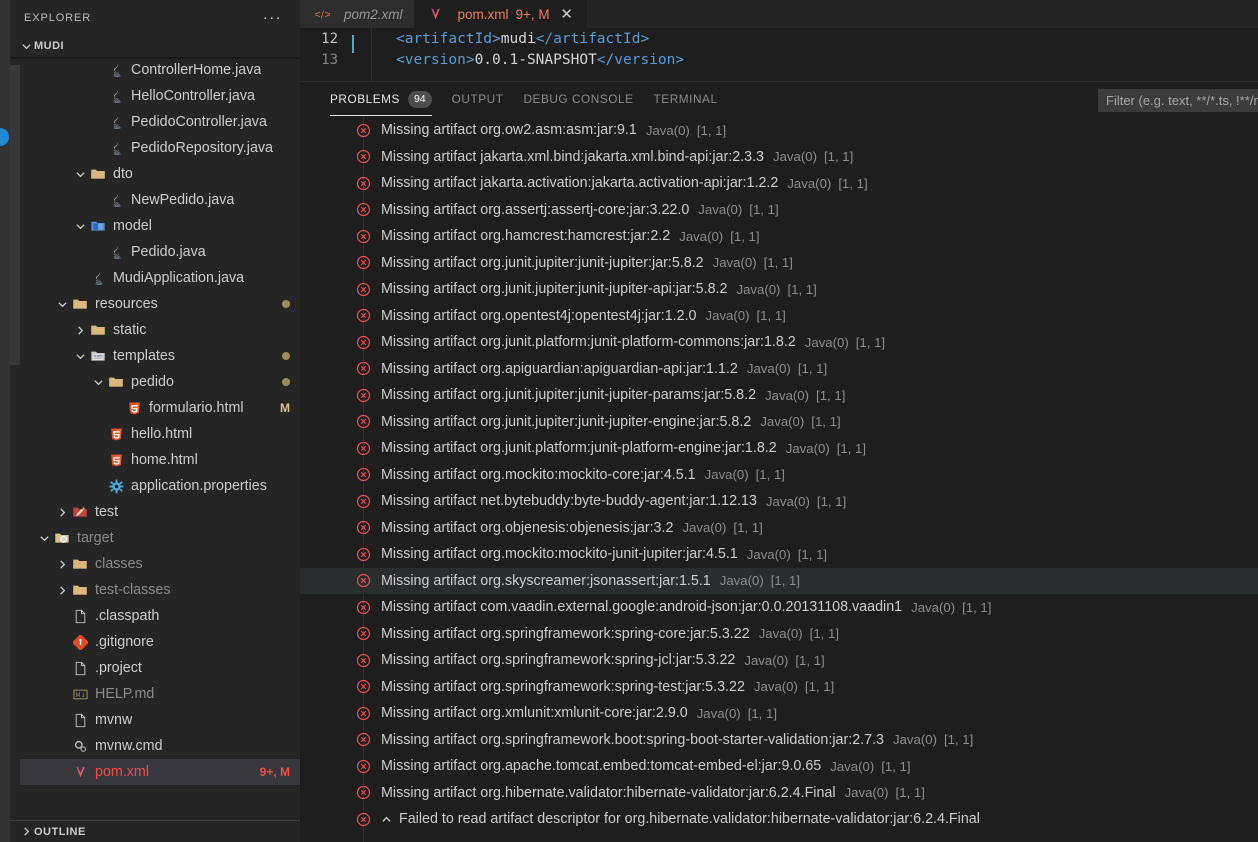  I want to click on tree-item: .classpath, so click(155, 616).